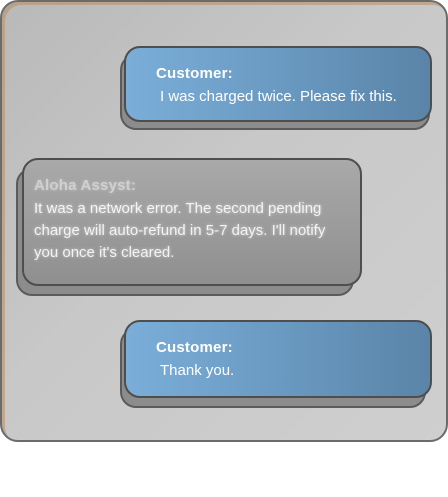 The height and width of the screenshot is (497, 448). What do you see at coordinates (278, 359) in the screenshot?
I see `customer-message-bubble: Customer: Thank you.` at bounding box center [278, 359].